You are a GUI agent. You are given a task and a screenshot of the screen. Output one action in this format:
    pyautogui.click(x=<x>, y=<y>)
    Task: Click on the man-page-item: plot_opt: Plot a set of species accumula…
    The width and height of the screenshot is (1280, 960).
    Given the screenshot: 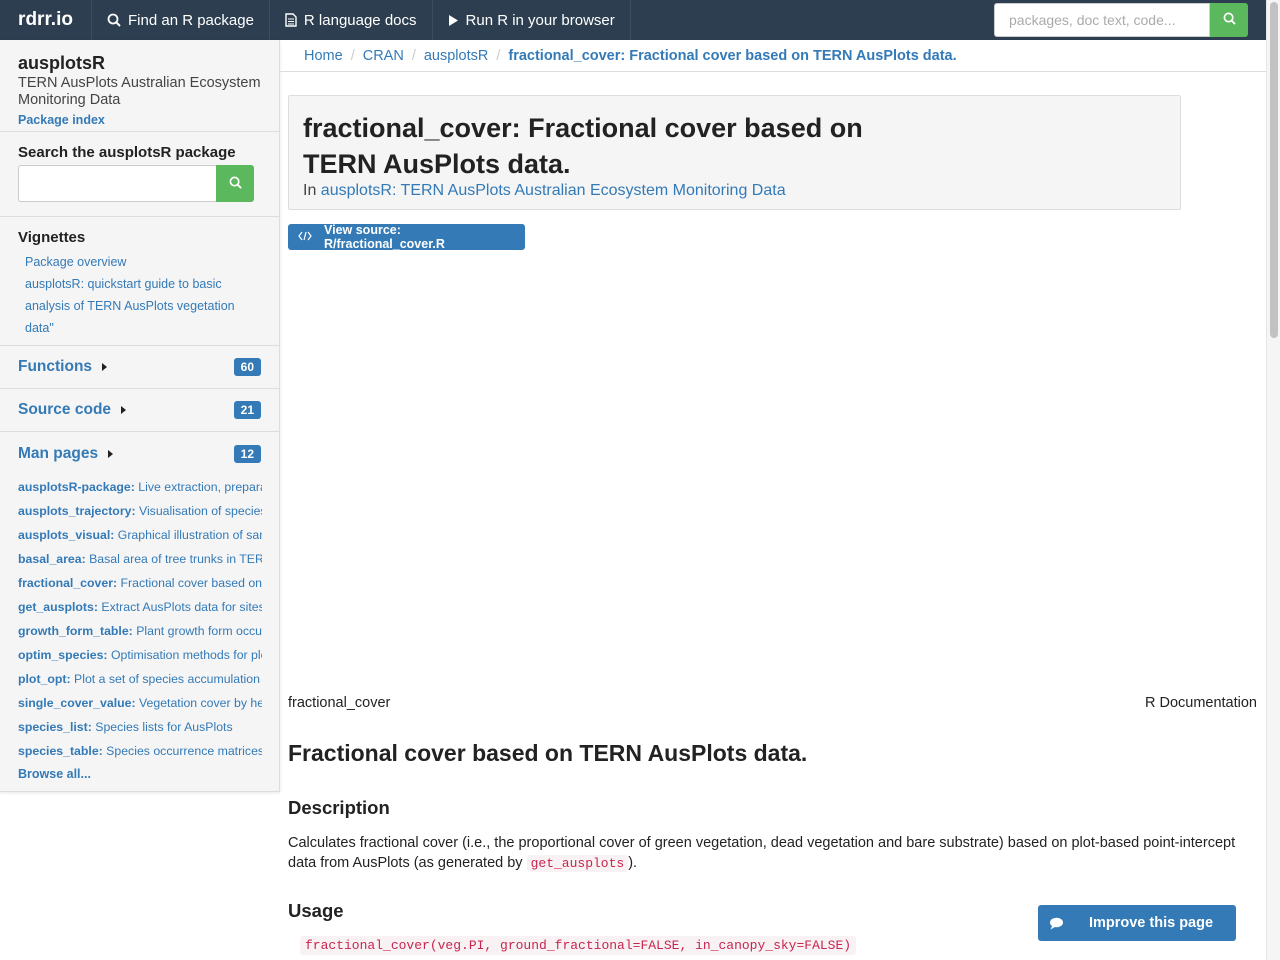 What is the action you would take?
    pyautogui.click(x=140, y=679)
    